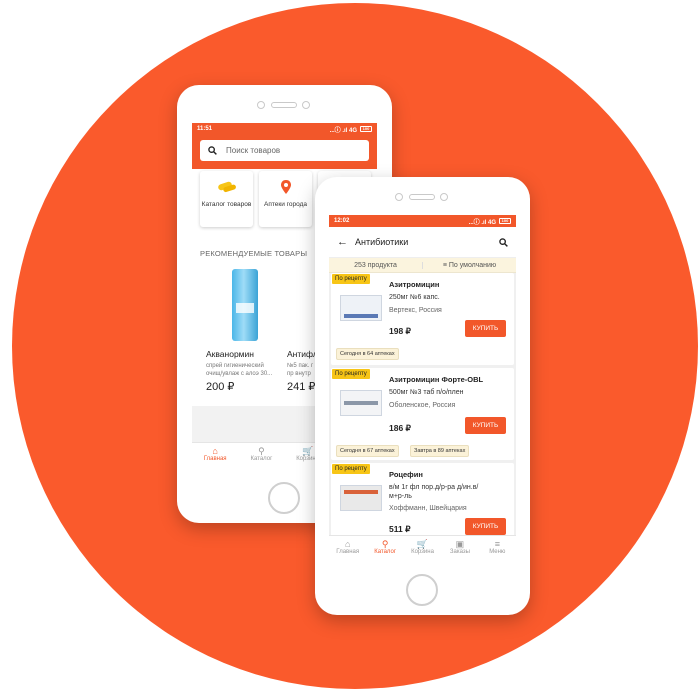  I want to click on product-price: 200 ₽, so click(220, 387).